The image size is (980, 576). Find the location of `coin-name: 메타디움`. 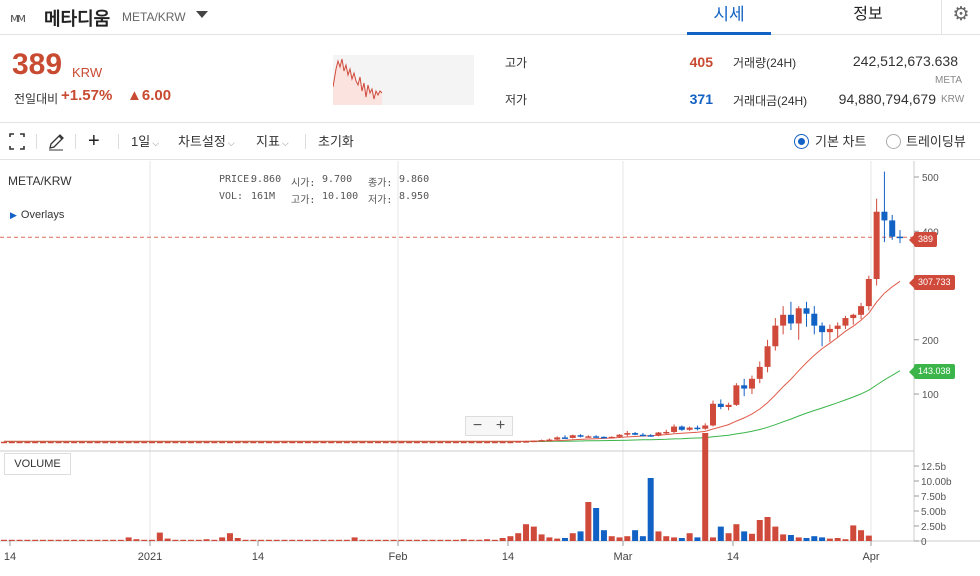

coin-name: 메타디움 is located at coordinates (77, 18).